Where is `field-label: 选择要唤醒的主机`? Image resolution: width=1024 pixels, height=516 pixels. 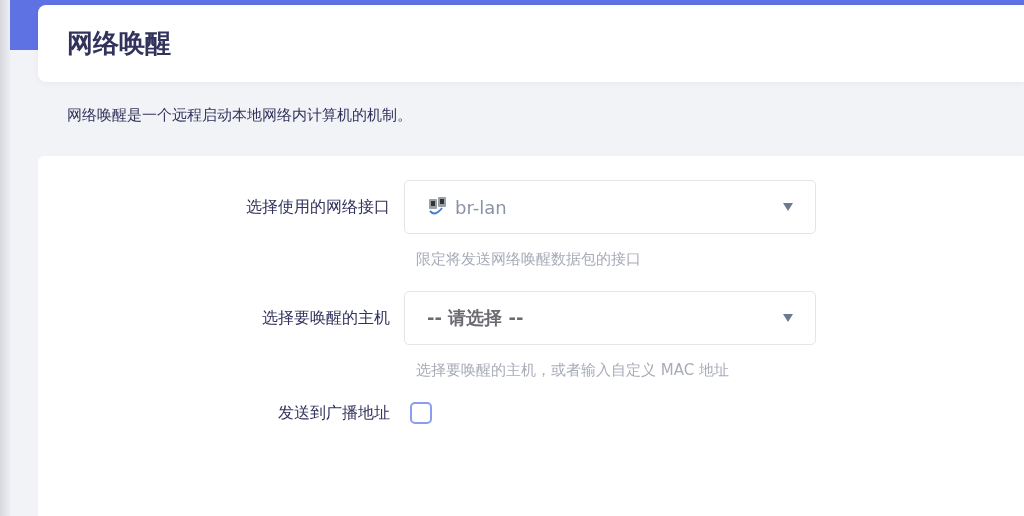
field-label: 选择要唤醒的主机 is located at coordinates (325, 318).